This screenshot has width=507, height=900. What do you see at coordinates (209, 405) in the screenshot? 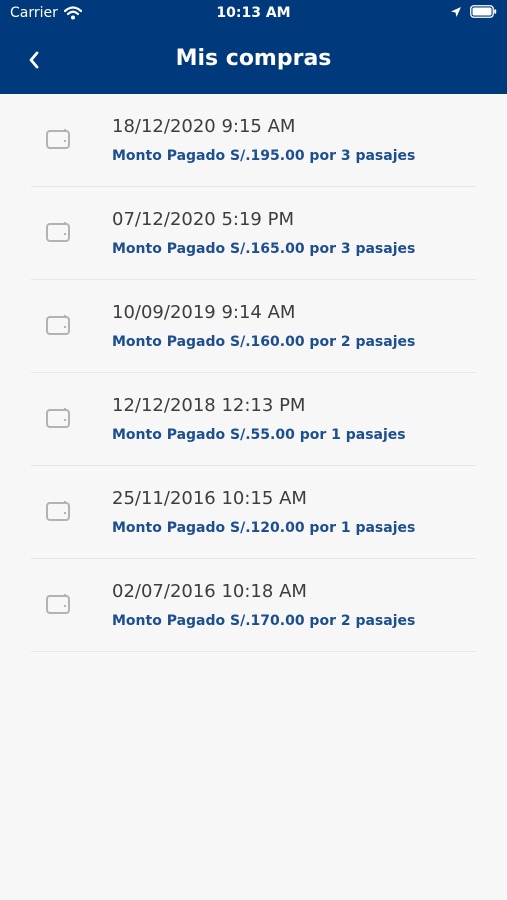
I see `purchase-date: 12/12/2018 12:13 PM` at bounding box center [209, 405].